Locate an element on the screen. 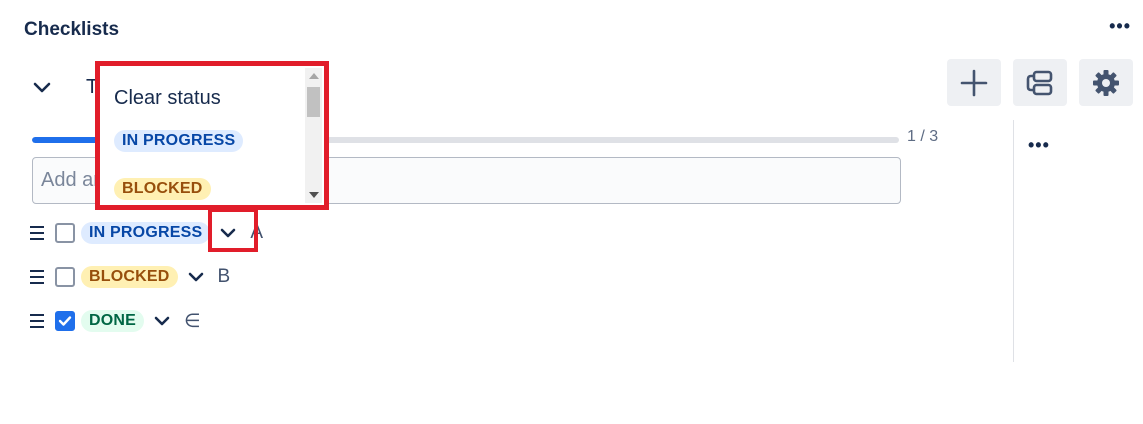 The height and width of the screenshot is (424, 1143). status-badge: IN PROGRESS is located at coordinates (146, 233).